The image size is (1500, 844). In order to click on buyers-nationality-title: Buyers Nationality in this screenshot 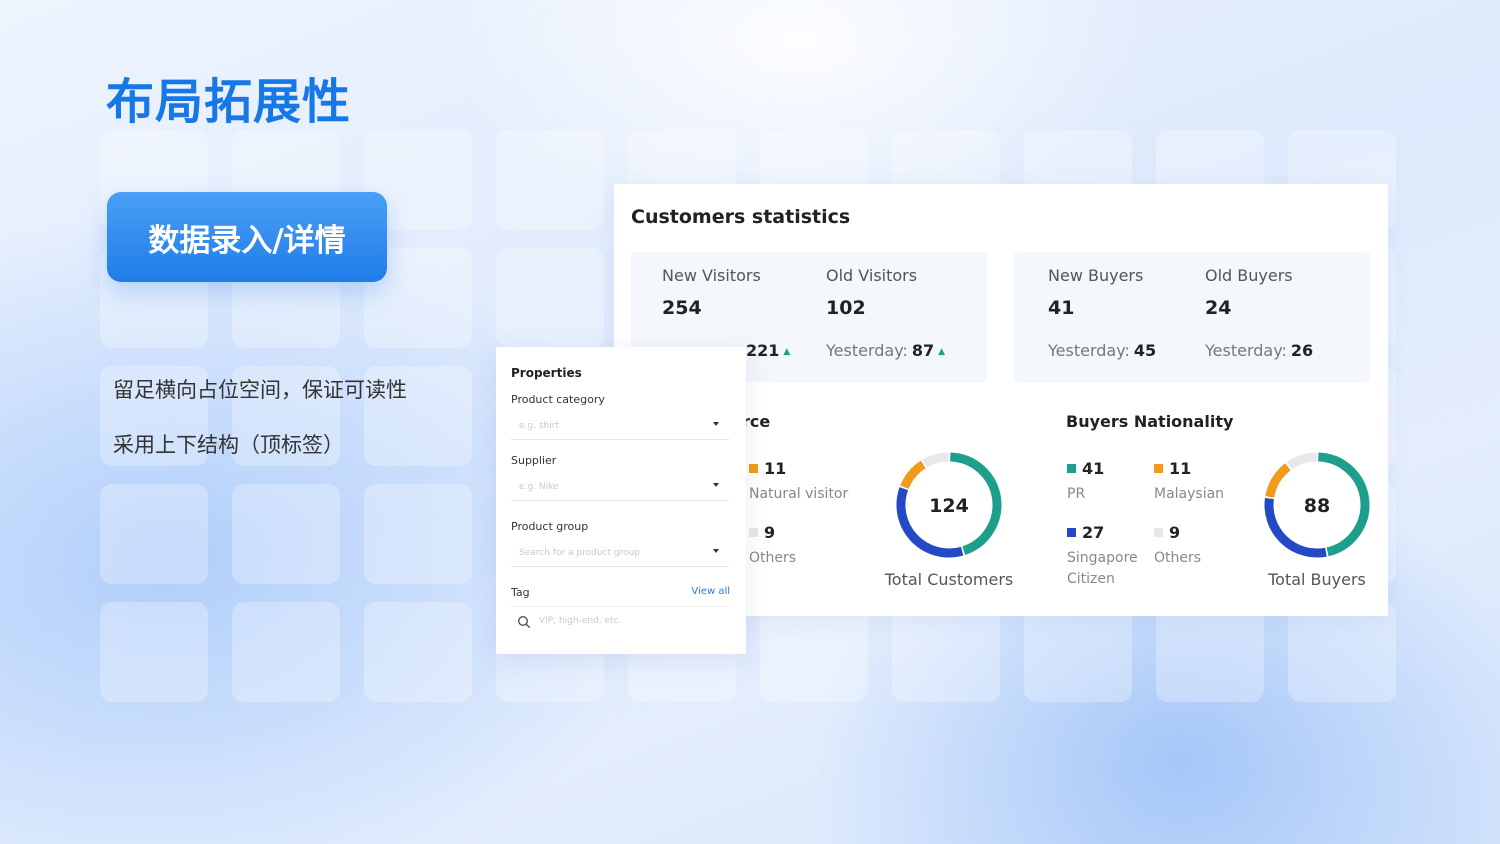, I will do `click(1150, 421)`.